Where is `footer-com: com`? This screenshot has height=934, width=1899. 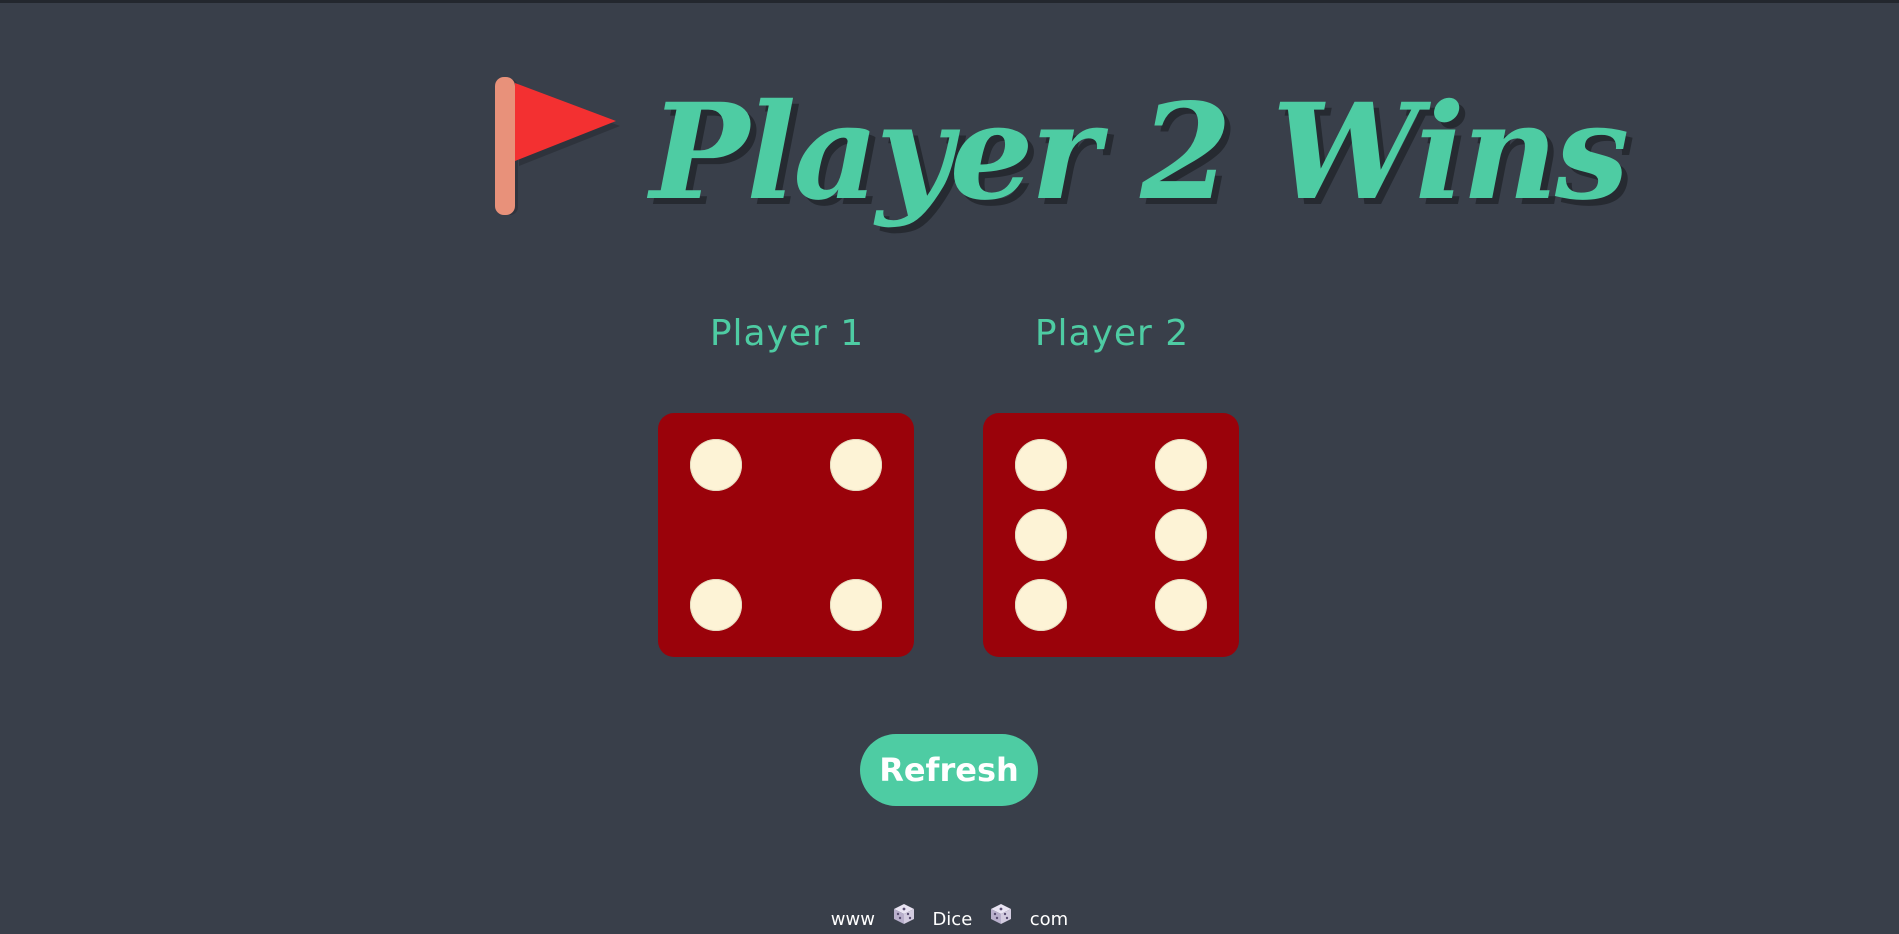 footer-com: com is located at coordinates (1049, 919).